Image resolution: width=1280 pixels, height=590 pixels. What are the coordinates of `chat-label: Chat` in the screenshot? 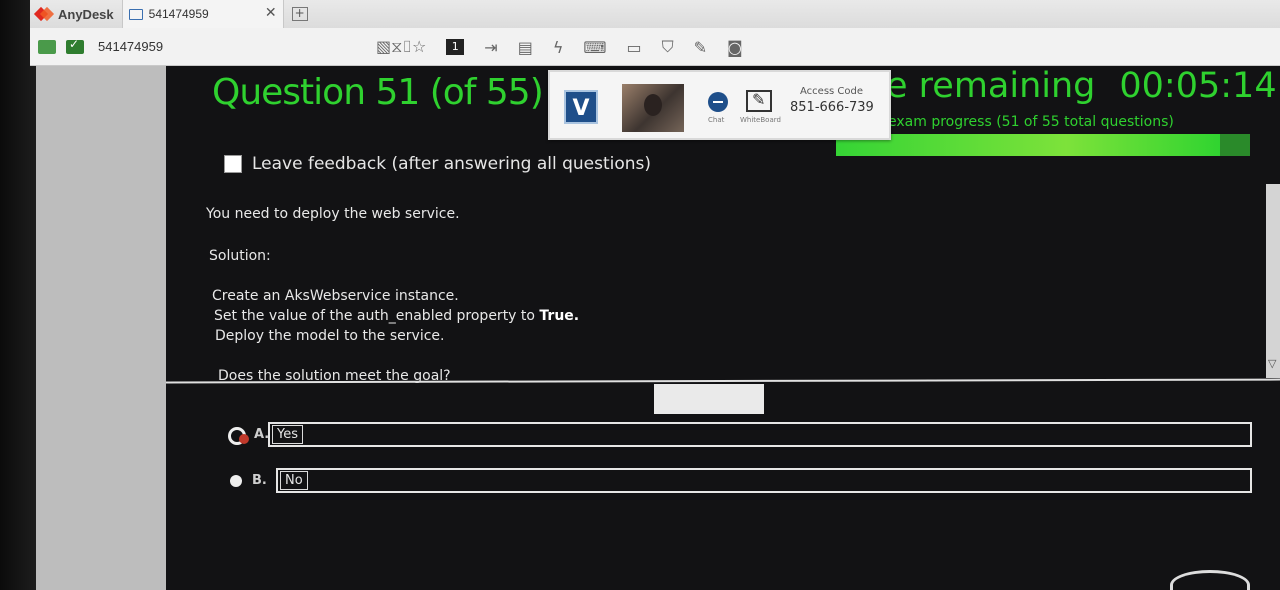 It's located at (716, 120).